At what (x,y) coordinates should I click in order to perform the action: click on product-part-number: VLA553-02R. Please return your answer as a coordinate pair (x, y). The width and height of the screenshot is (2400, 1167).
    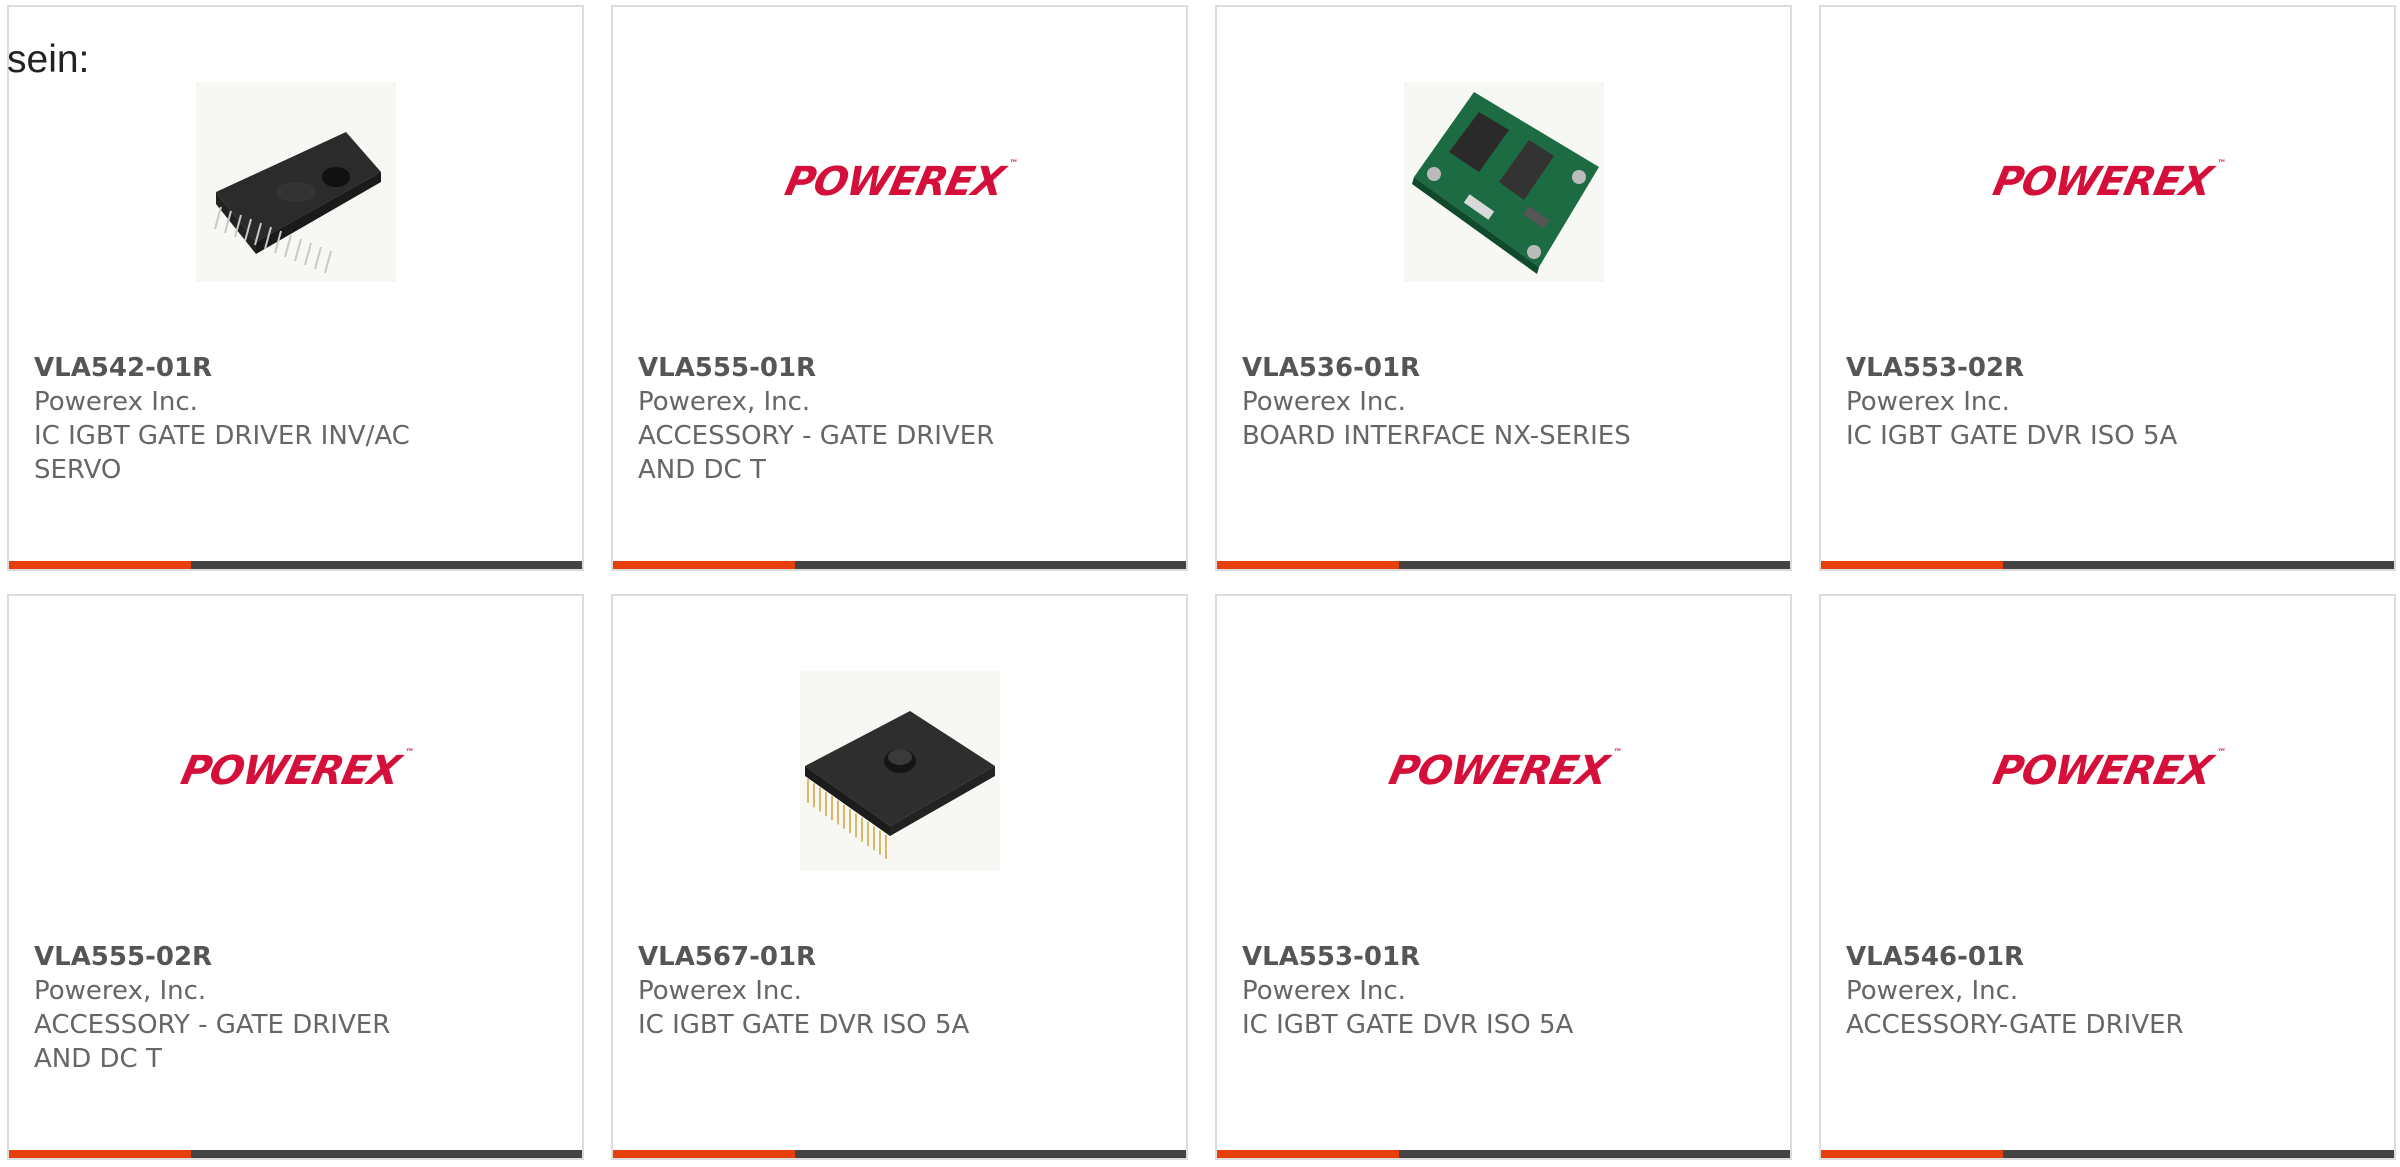
    Looking at the image, I should click on (2056, 368).